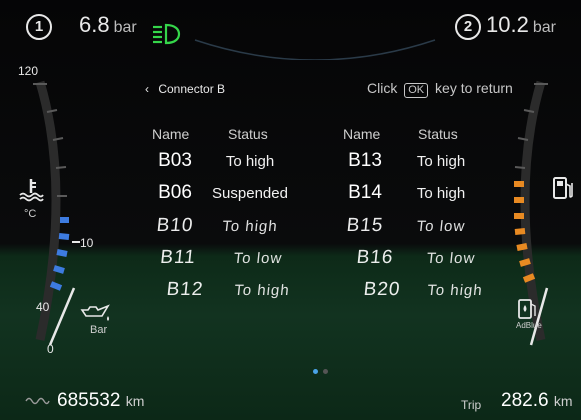 This screenshot has width=581, height=420. Describe the element at coordinates (527, 309) in the screenshot. I see `adblue-icon` at that location.